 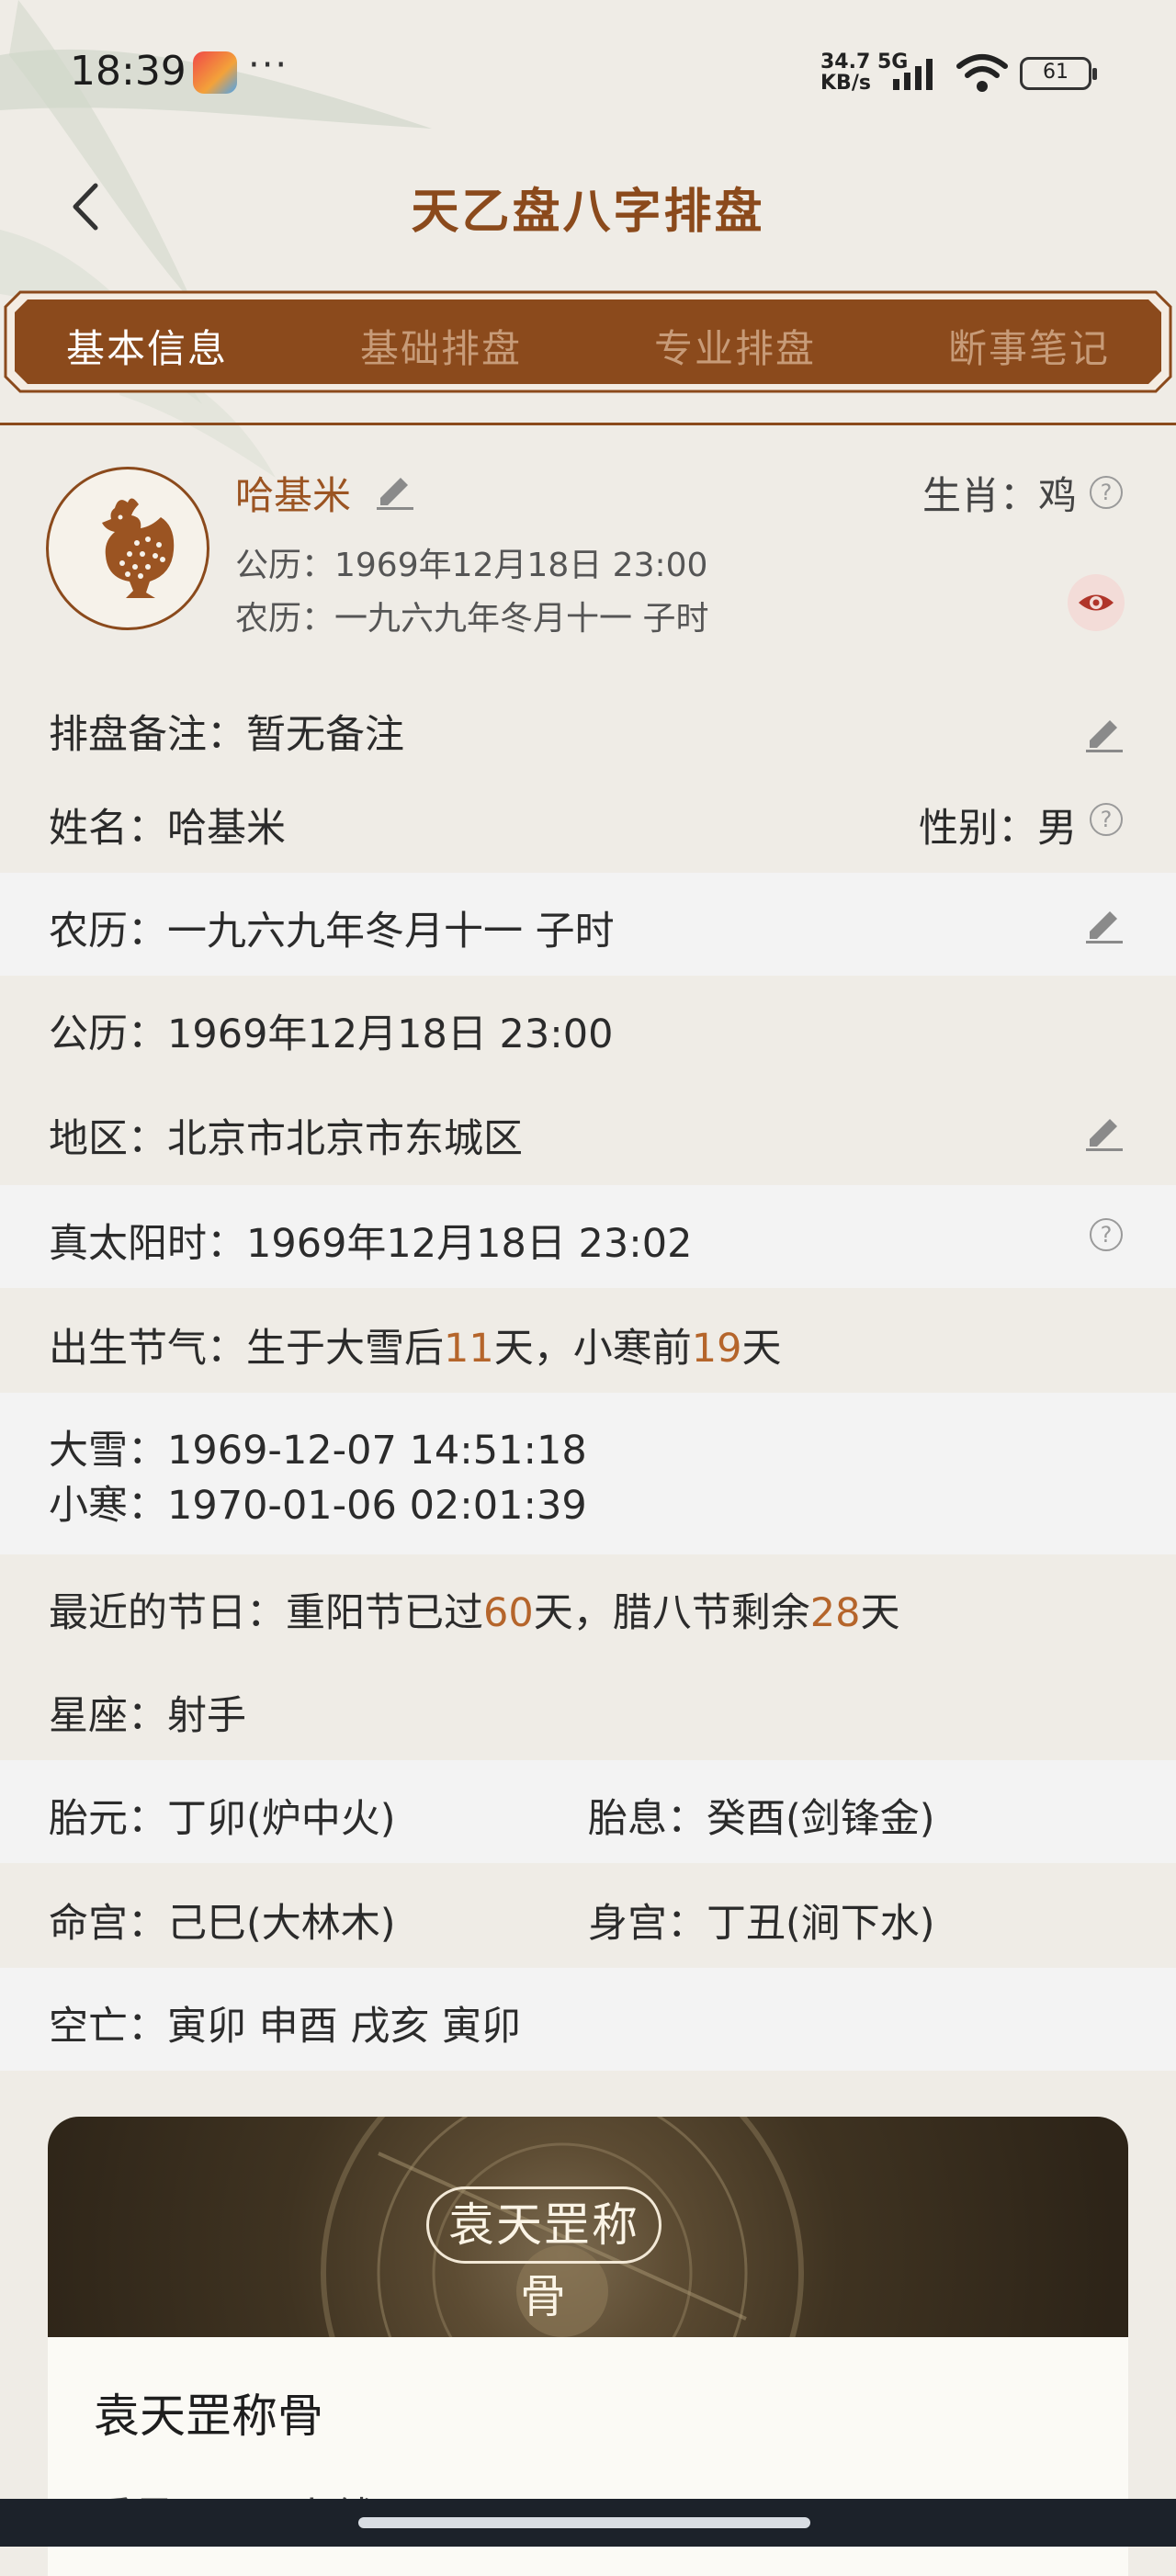 I want to click on festival-text: 最近的节日：重阳节已过60天，腊八节剩余28天, so click(x=474, y=1613).